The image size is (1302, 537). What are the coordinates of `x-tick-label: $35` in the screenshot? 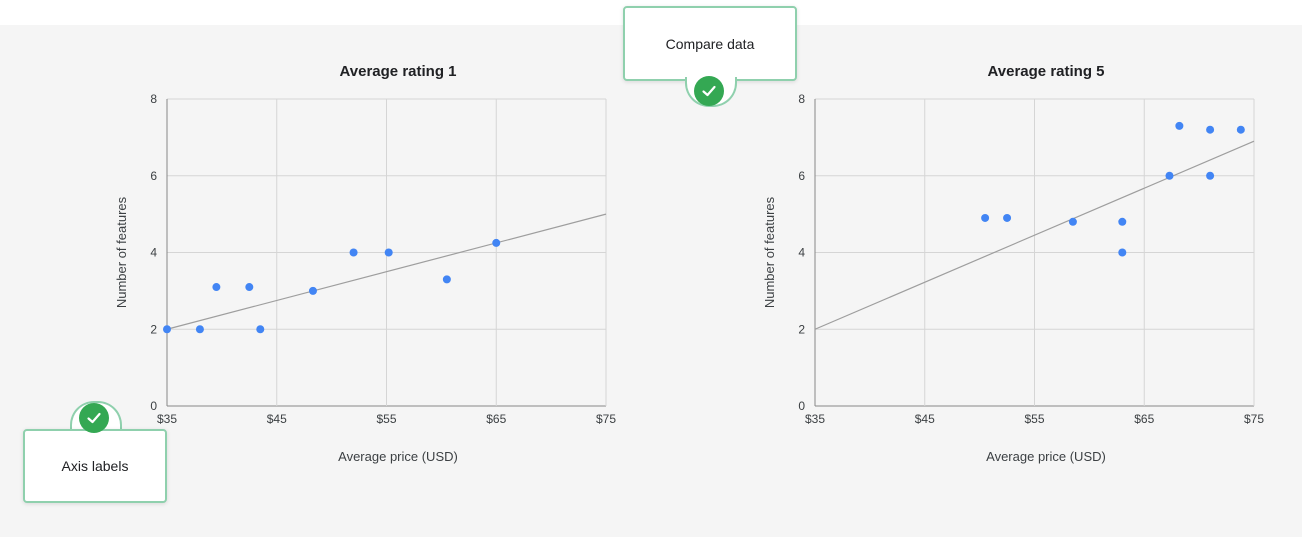 It's located at (815, 419).